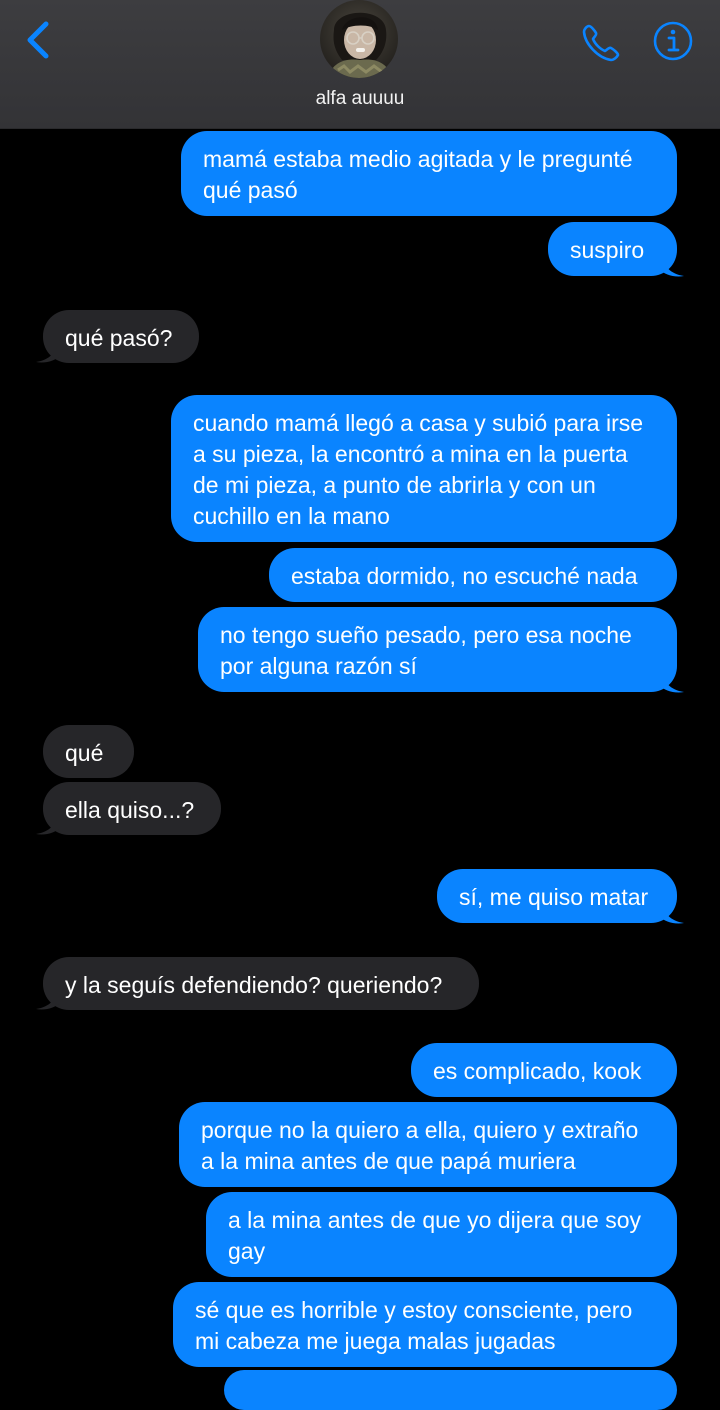 The width and height of the screenshot is (720, 1410). Describe the element at coordinates (673, 41) in the screenshot. I see `info-icon` at that location.